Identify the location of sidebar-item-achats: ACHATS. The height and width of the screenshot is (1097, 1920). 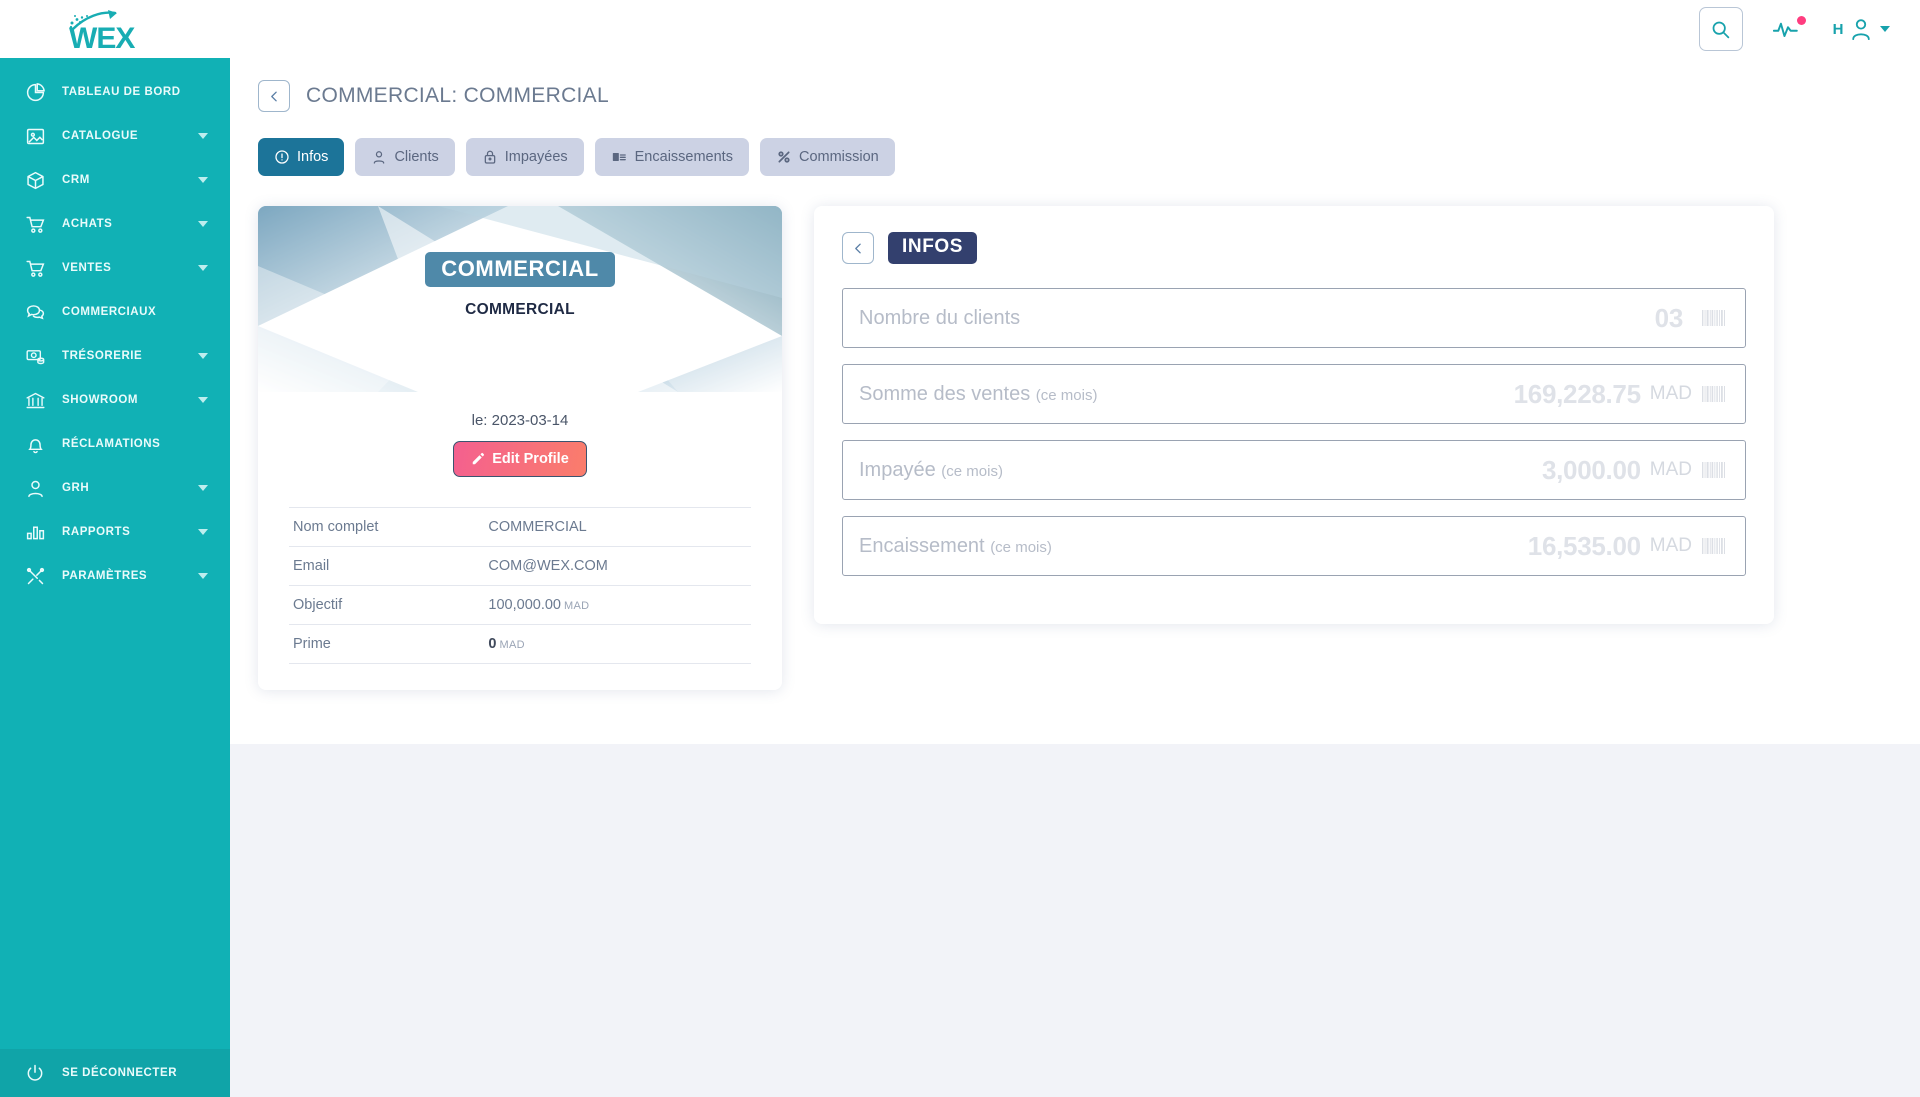
(115, 224).